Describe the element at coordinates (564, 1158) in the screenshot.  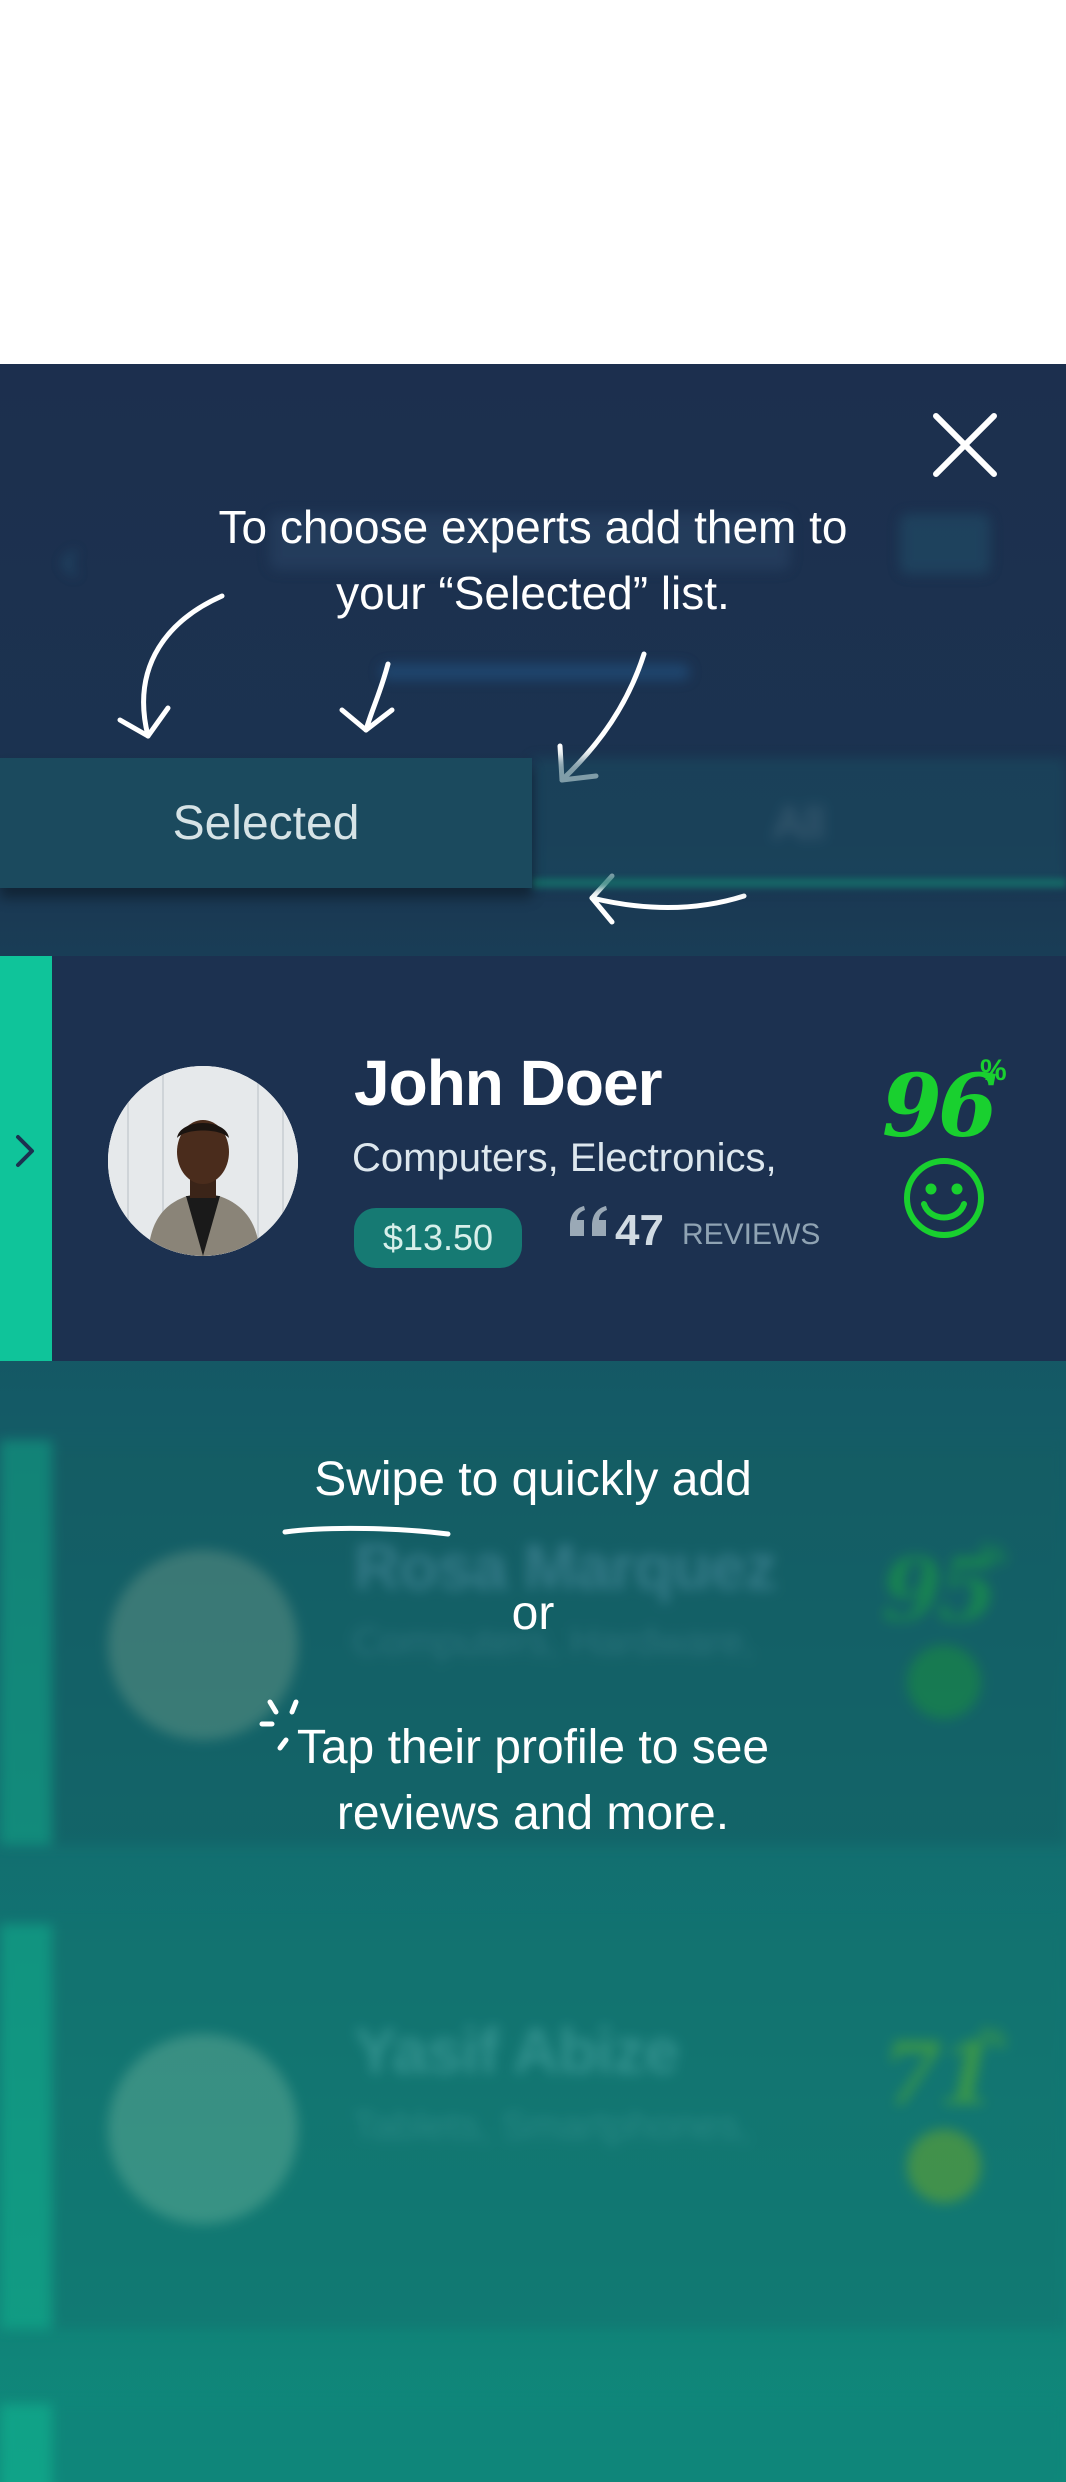
I see `expert-categories: Computers, Electronics,` at that location.